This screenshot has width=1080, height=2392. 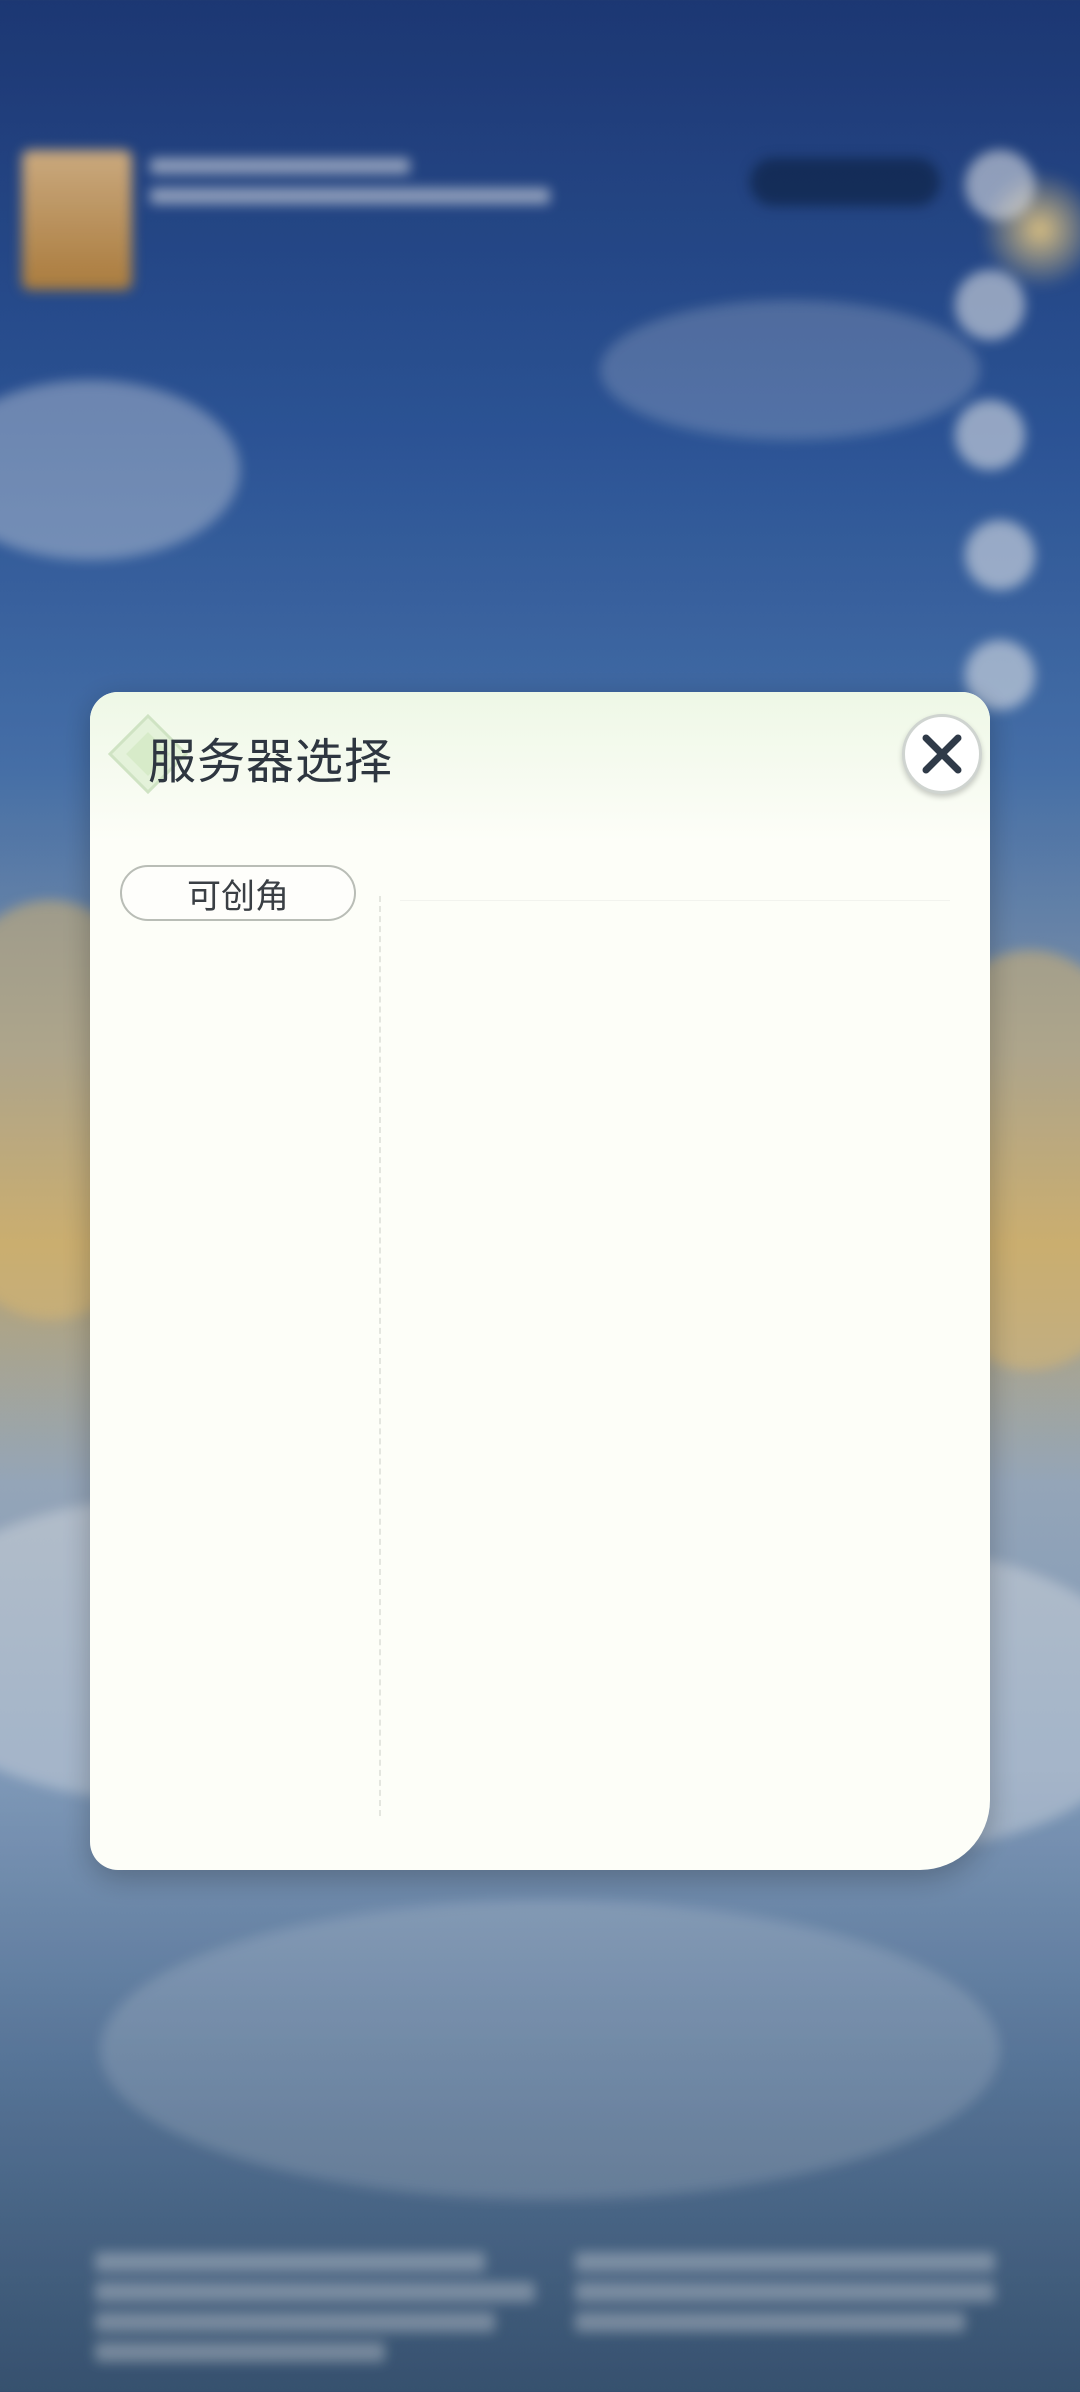 I want to click on dialog-header: 服务器选择, so click(x=540, y=767).